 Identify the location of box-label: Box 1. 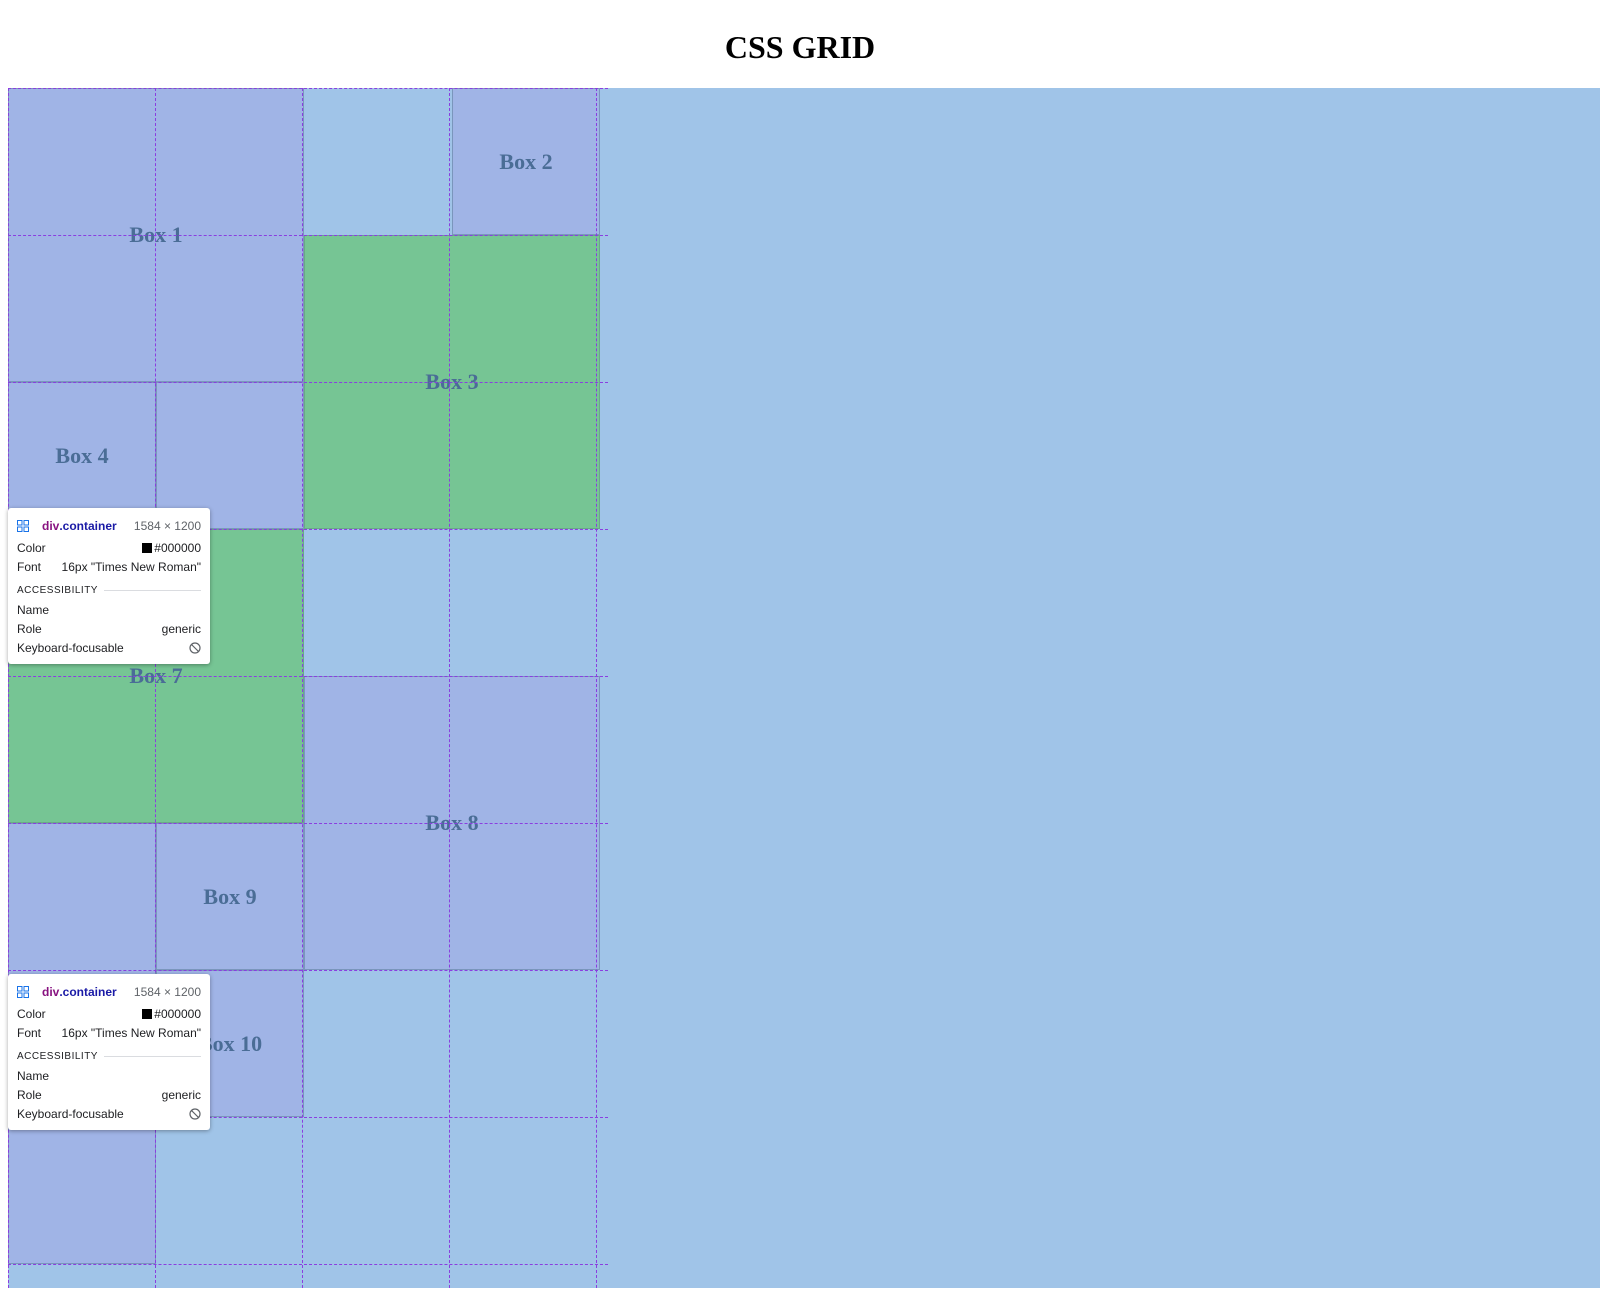
(156, 234).